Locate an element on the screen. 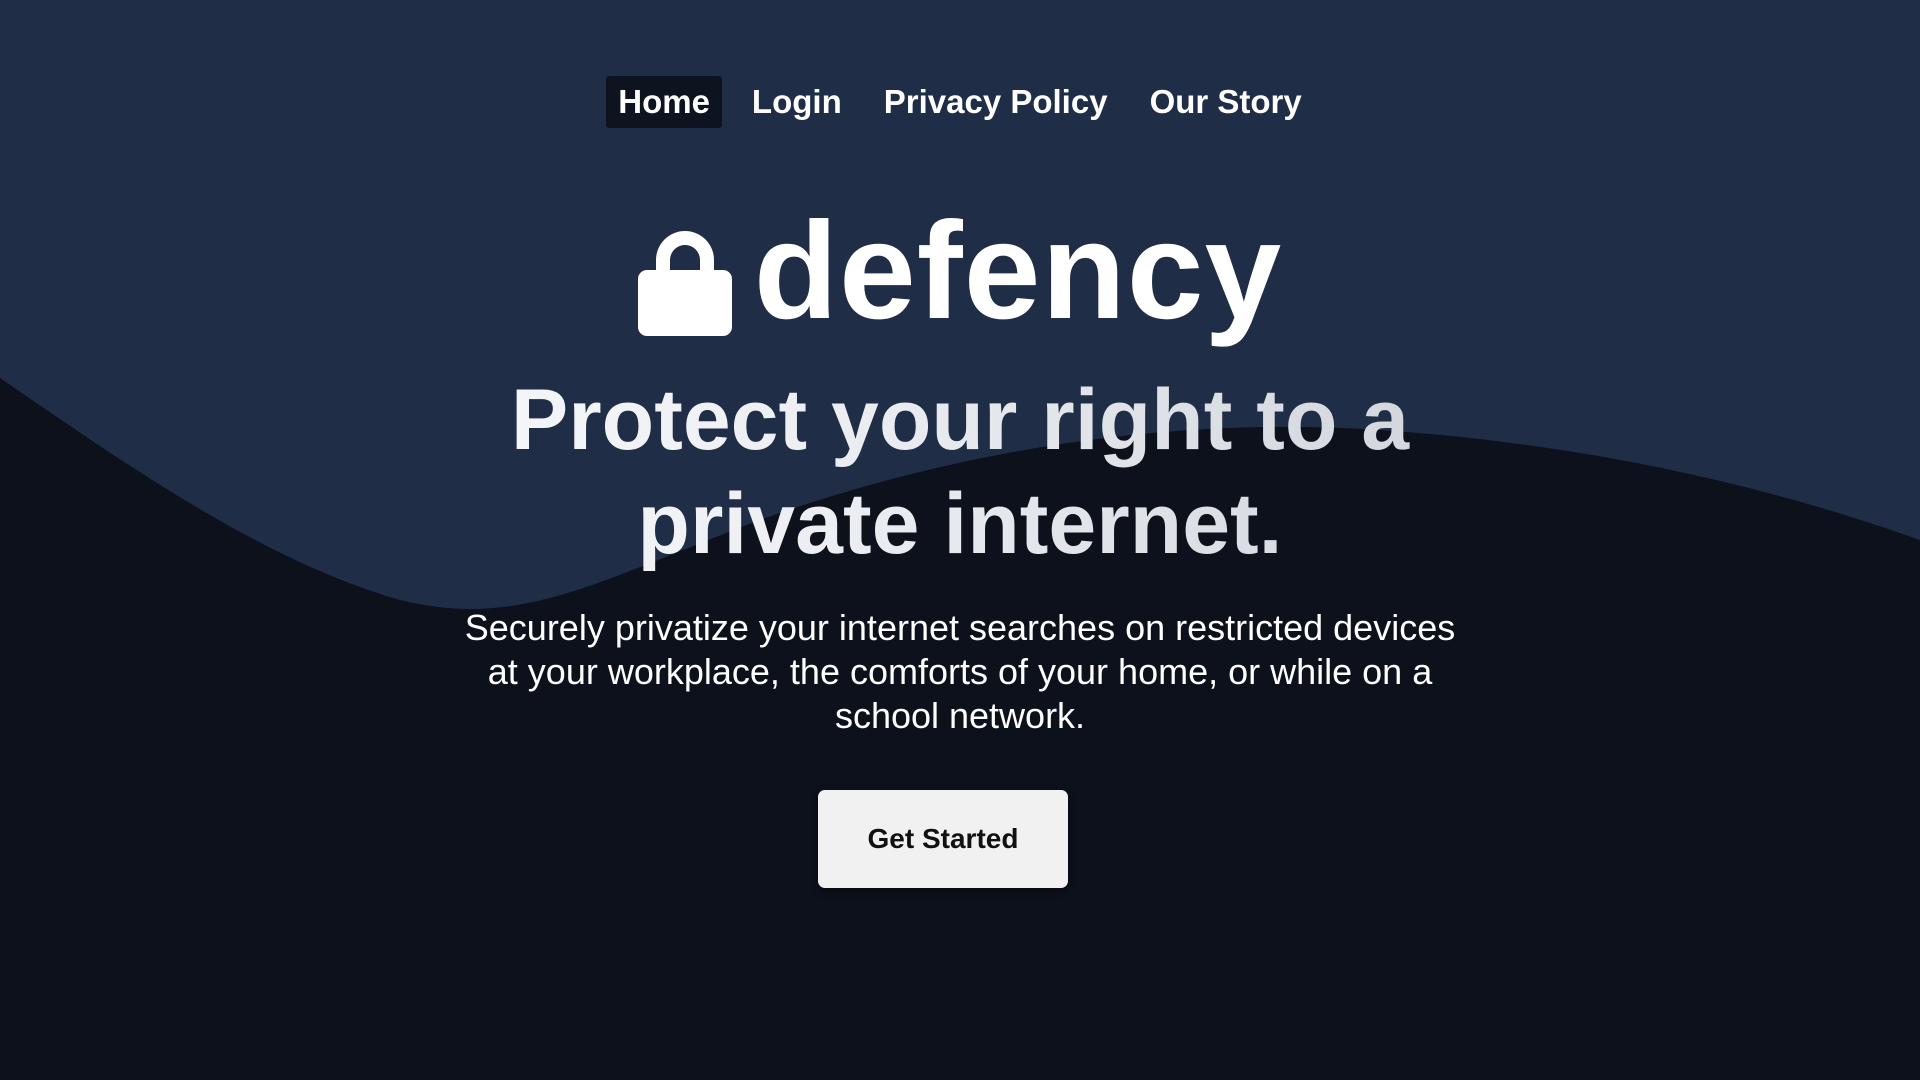  nav-our-story-link: Our Story is located at coordinates (1226, 102).